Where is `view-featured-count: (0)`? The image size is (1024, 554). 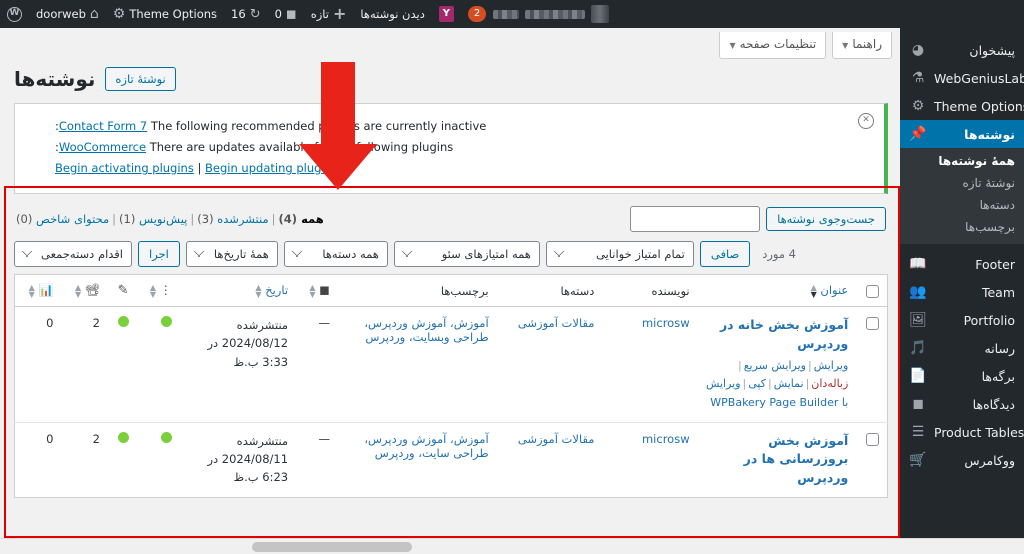 view-featured-count: (0) is located at coordinates (24, 219).